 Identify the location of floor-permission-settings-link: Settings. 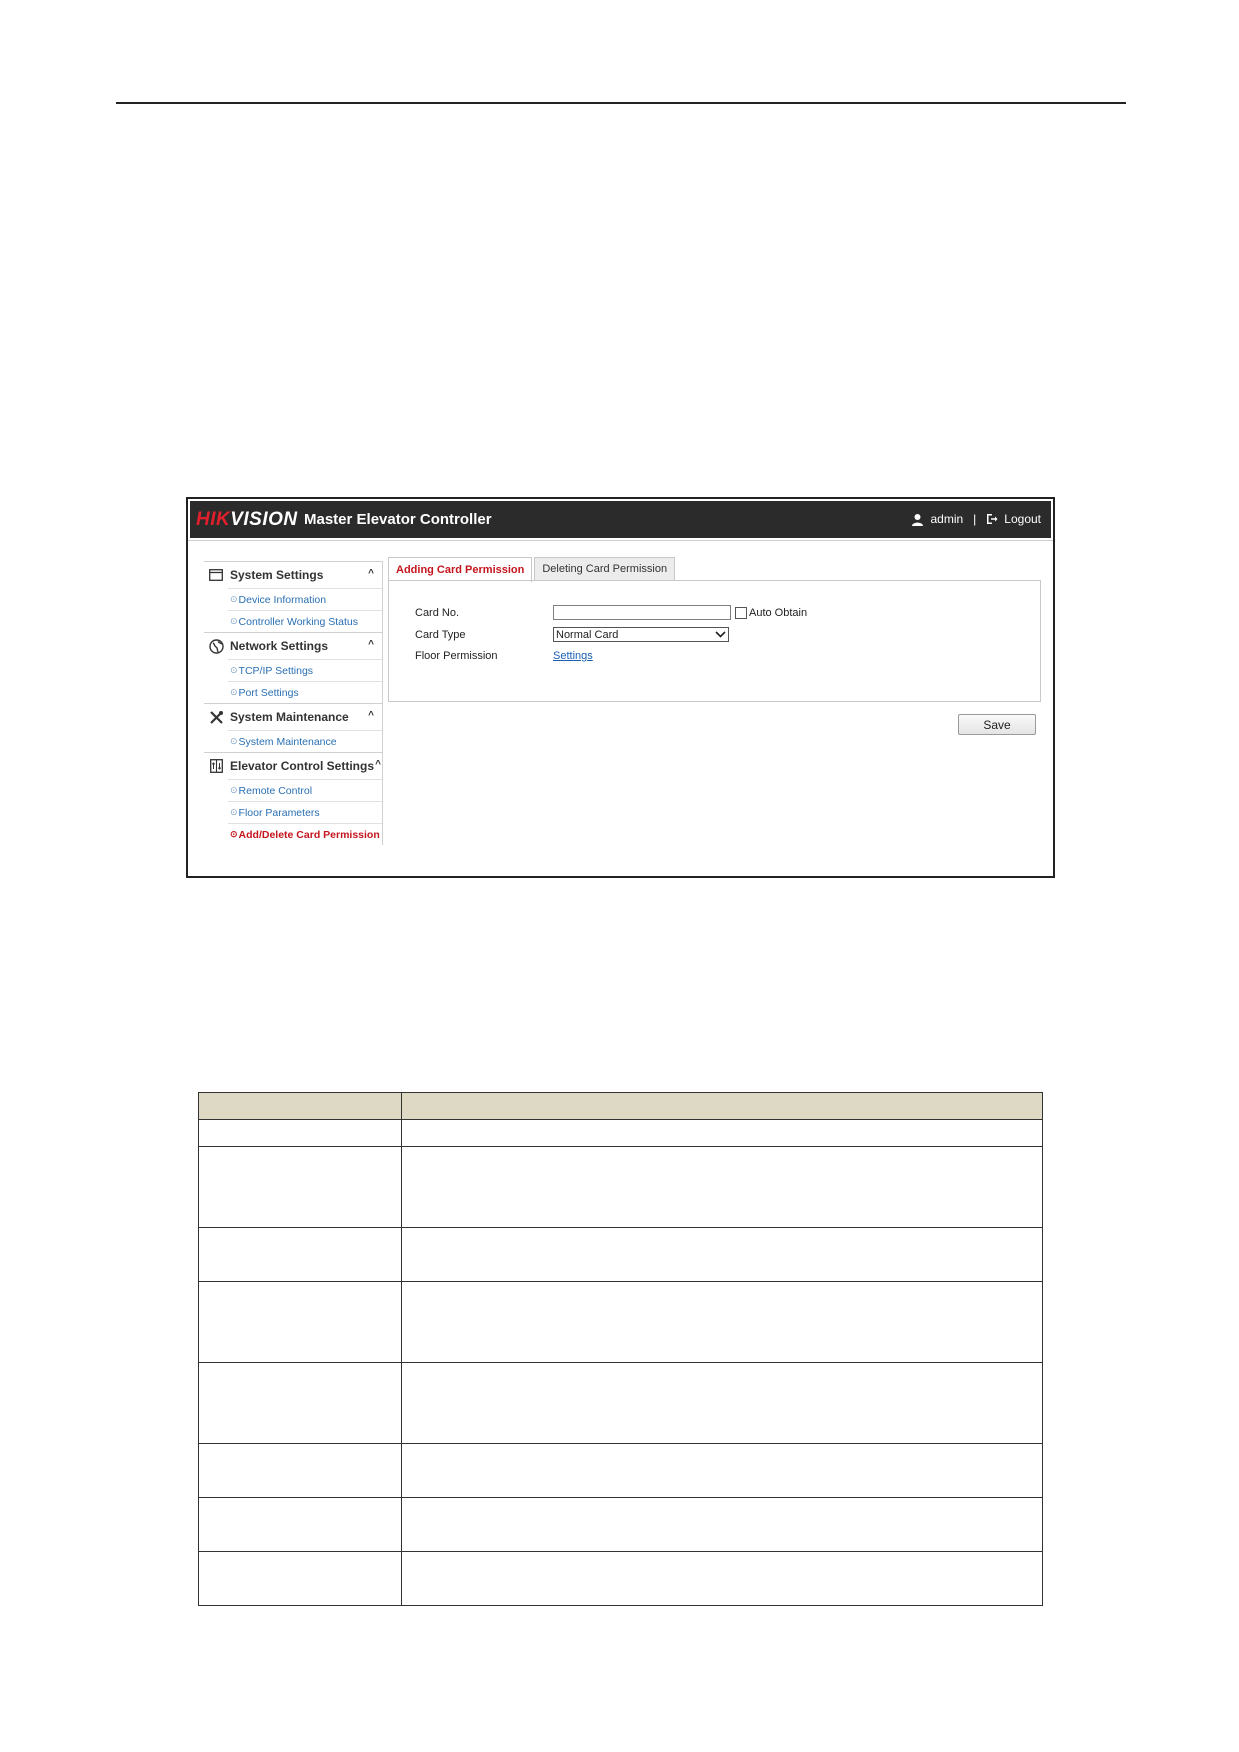
(573, 656).